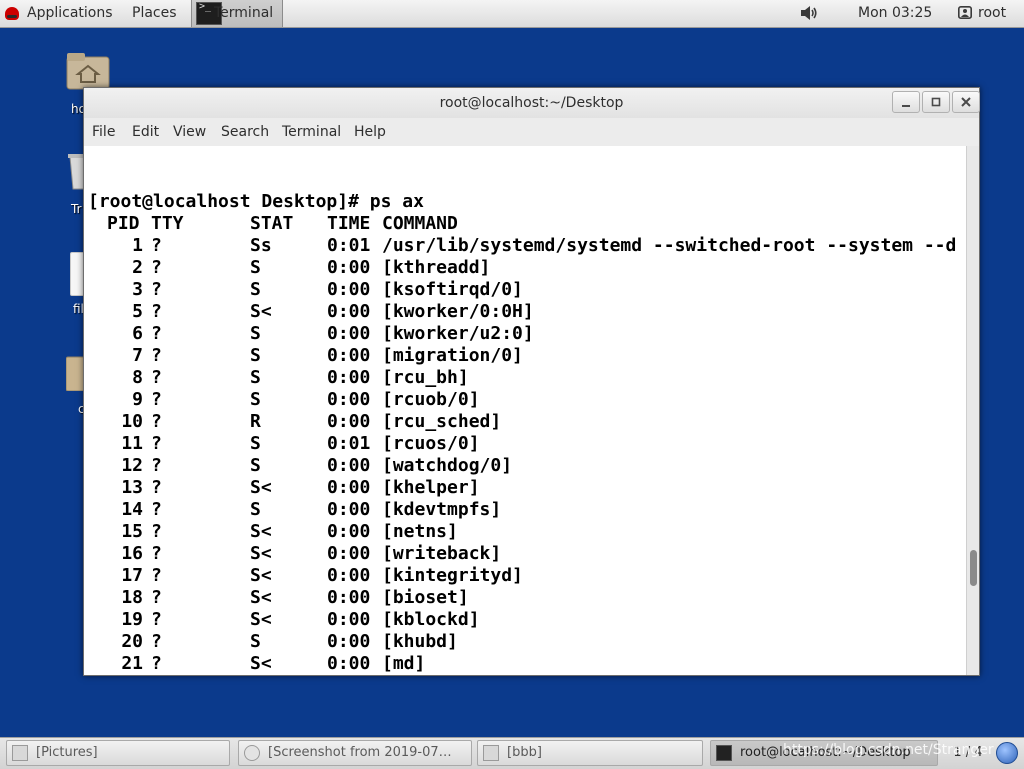  Describe the element at coordinates (724, 753) in the screenshot. I see `terminal-icon` at that location.